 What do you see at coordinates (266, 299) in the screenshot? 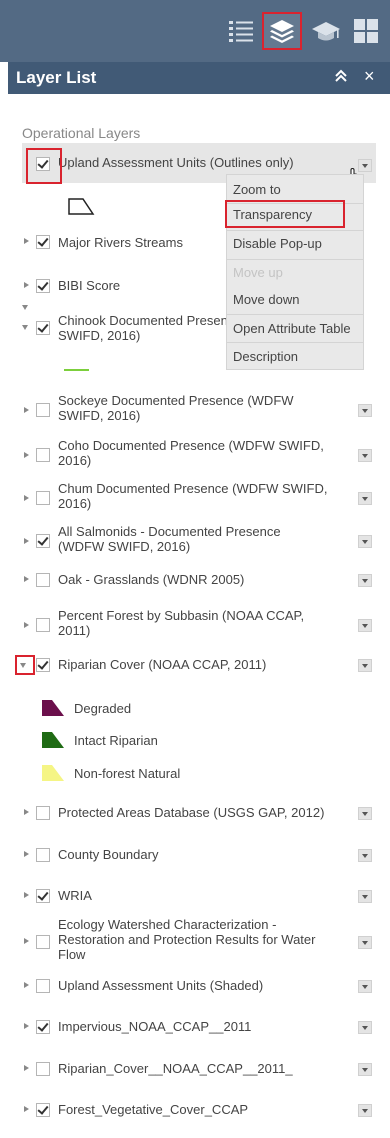
I see `menu-item-move-down: Move down` at bounding box center [266, 299].